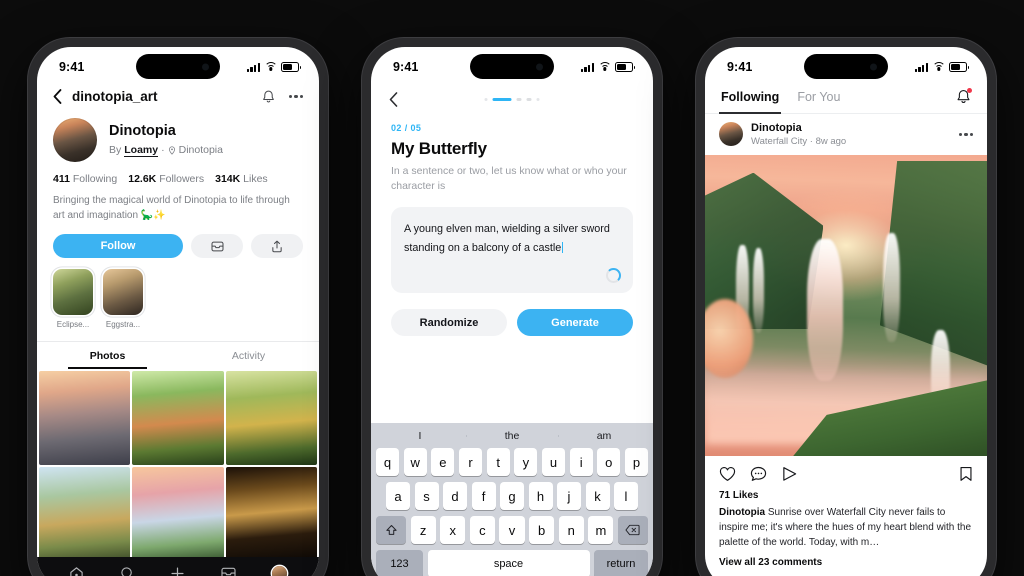 This screenshot has width=1024, height=576. Describe the element at coordinates (636, 462) in the screenshot. I see `key: p` at that location.